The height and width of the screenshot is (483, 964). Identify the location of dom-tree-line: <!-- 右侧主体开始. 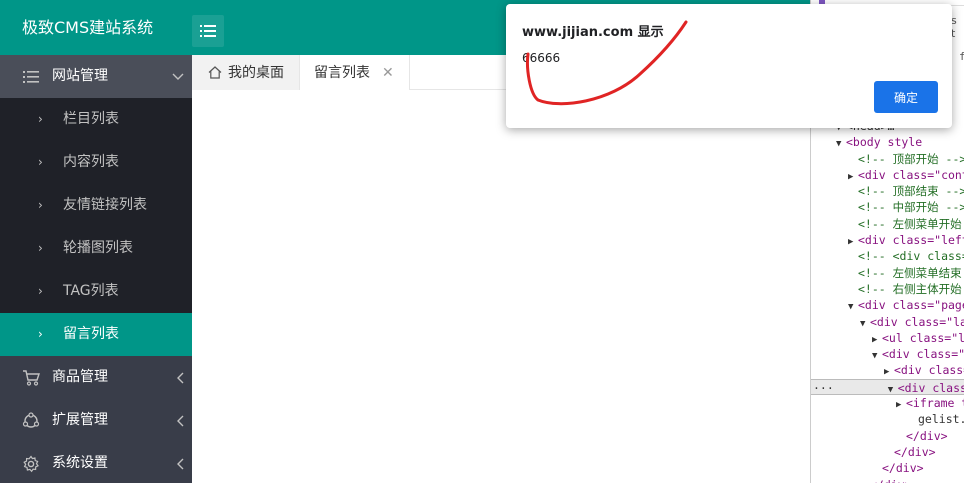
(887, 289).